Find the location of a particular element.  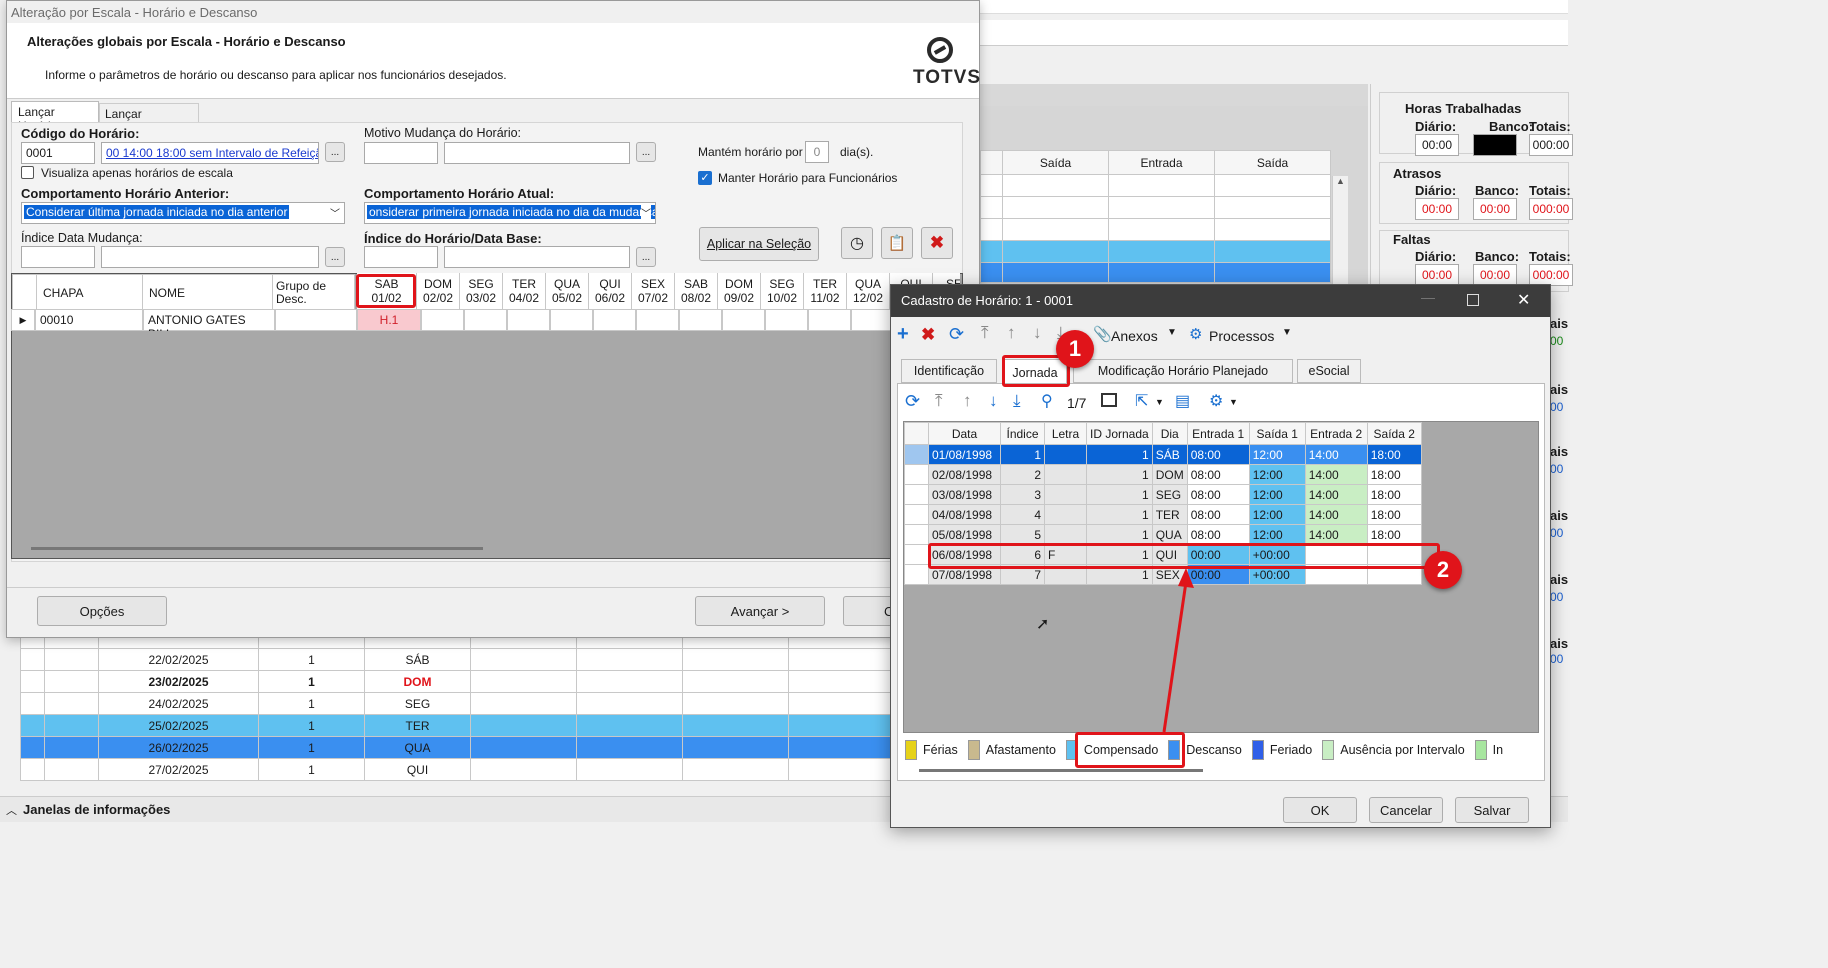

employee-grid-hscroll is located at coordinates (257, 548).